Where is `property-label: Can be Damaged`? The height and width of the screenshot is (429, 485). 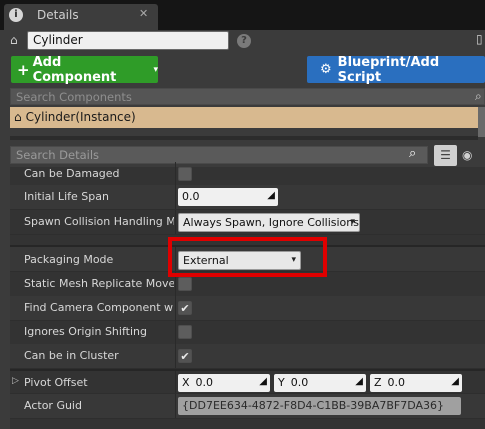
property-label: Can be Damaged is located at coordinates (72, 173).